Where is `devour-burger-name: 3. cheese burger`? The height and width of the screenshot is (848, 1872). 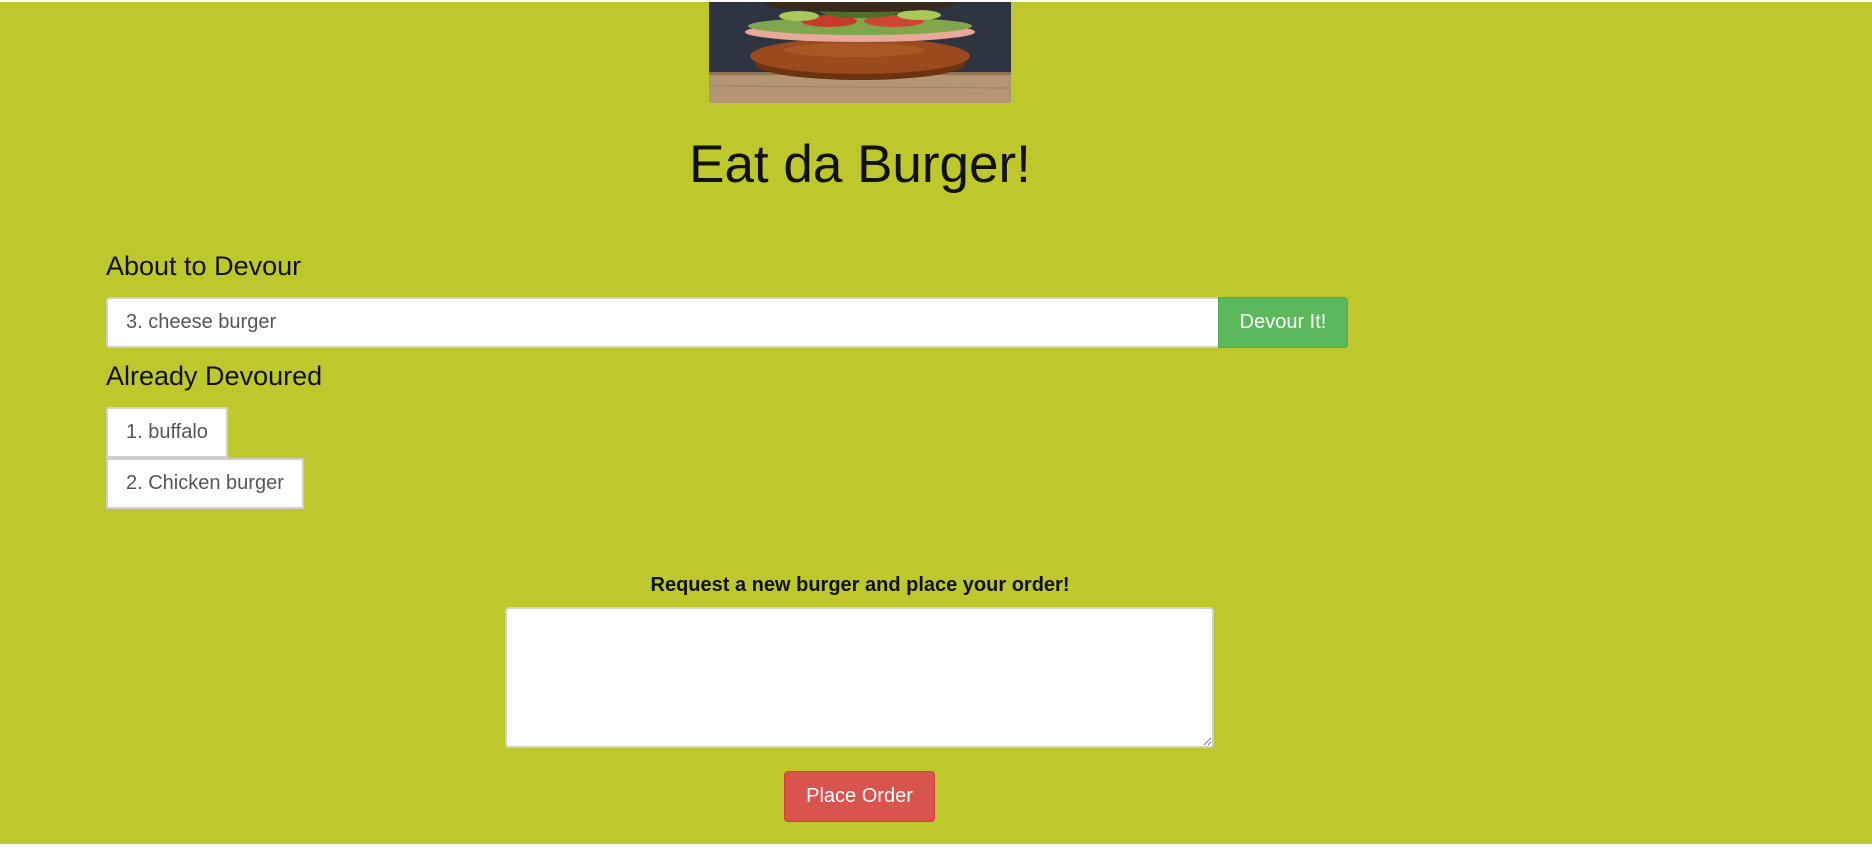 devour-burger-name: 3. cheese burger is located at coordinates (662, 322).